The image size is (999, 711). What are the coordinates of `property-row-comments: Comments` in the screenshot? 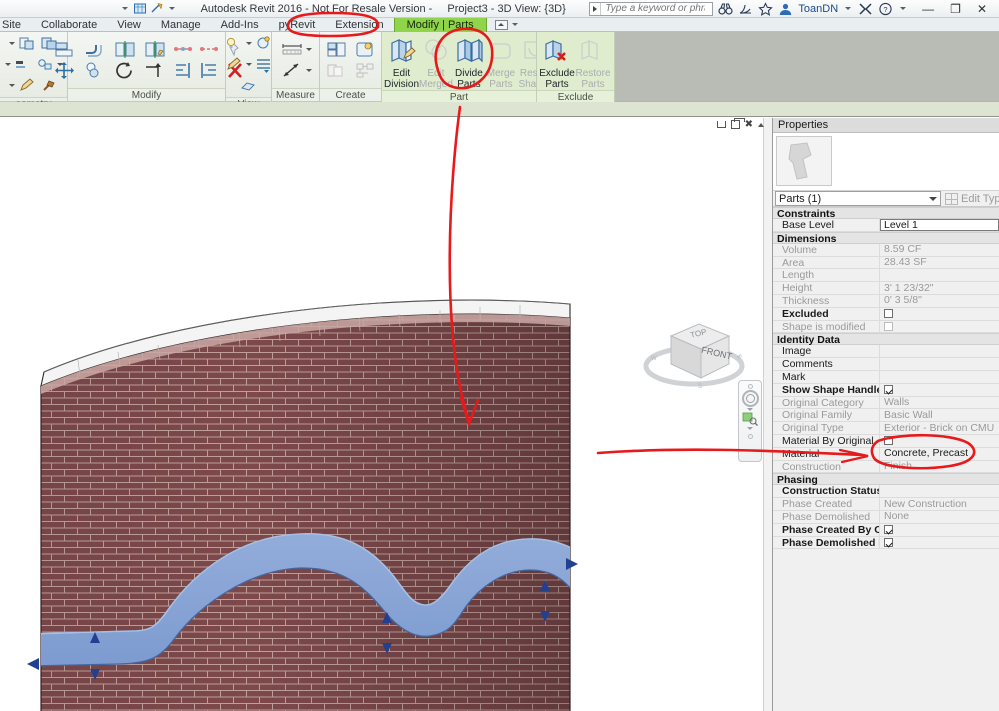 It's located at (886, 364).